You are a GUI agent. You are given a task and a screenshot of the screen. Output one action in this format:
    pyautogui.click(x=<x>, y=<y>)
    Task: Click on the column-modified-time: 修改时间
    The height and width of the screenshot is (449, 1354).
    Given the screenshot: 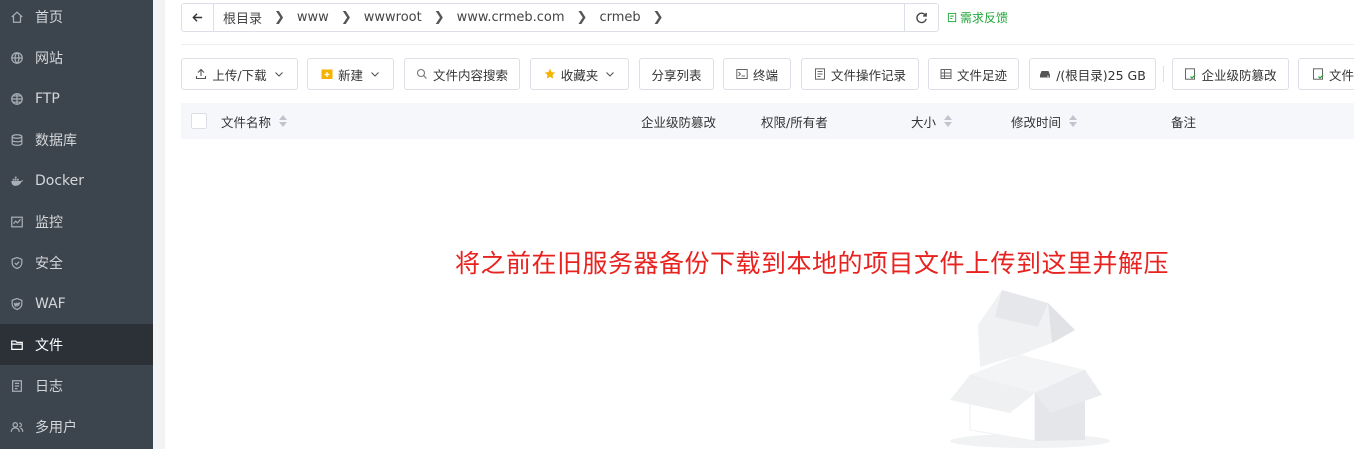 What is the action you would take?
    pyautogui.click(x=1044, y=121)
    